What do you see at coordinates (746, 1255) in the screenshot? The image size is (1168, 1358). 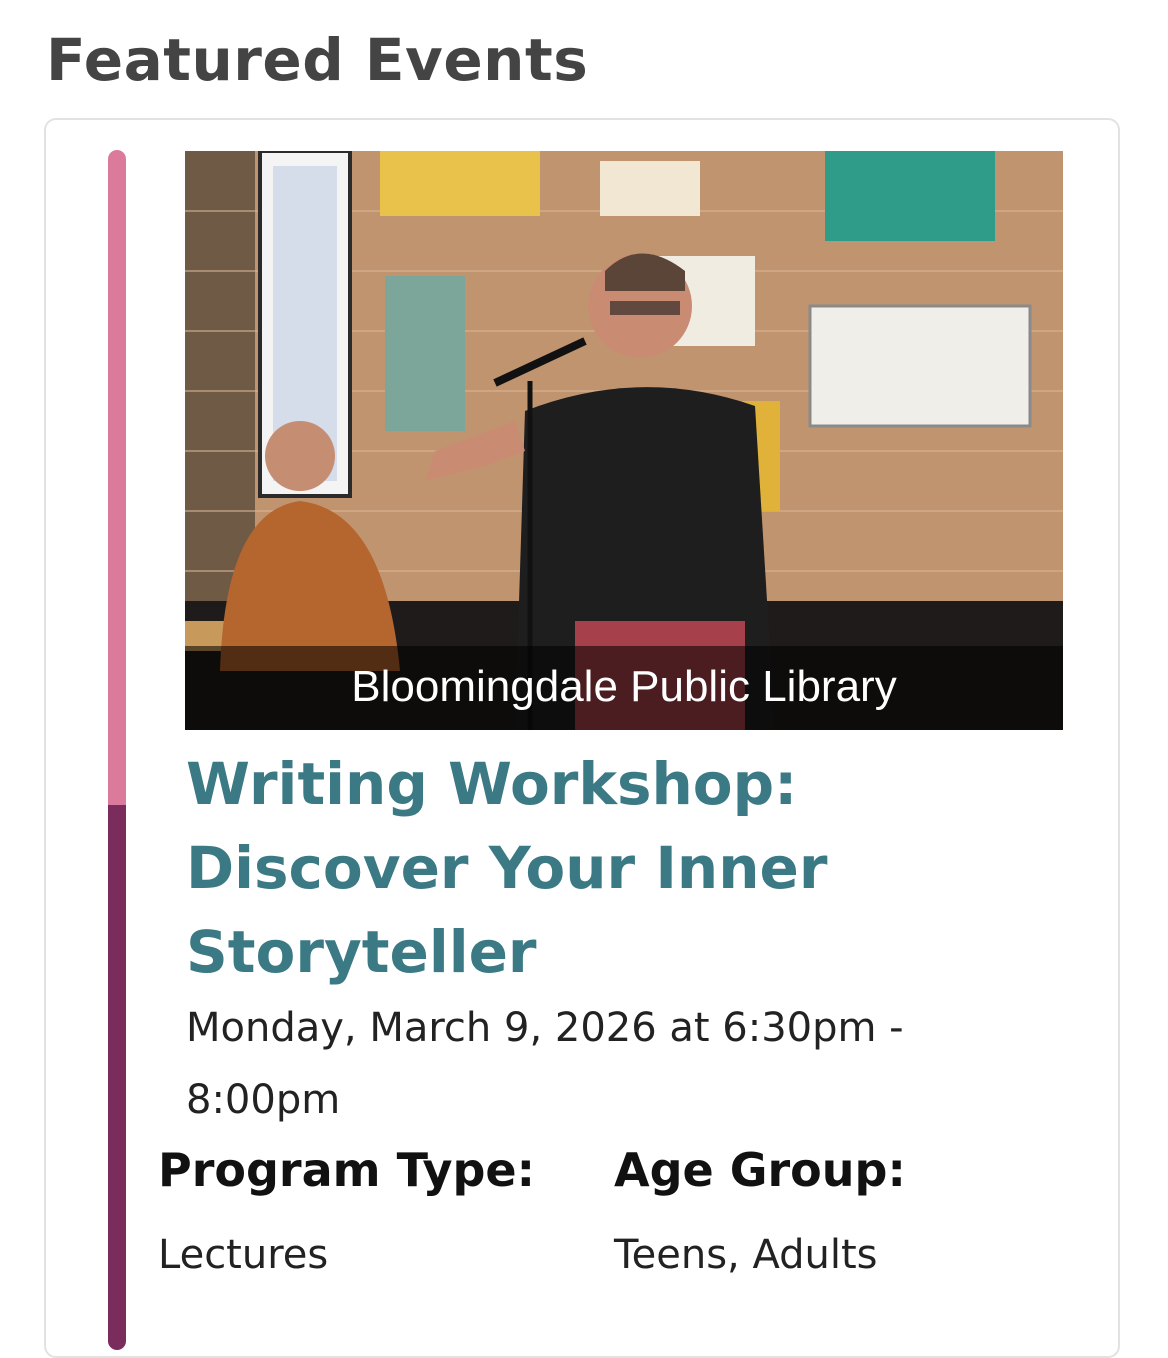 I see `age-group-value: Teens, Adults` at bounding box center [746, 1255].